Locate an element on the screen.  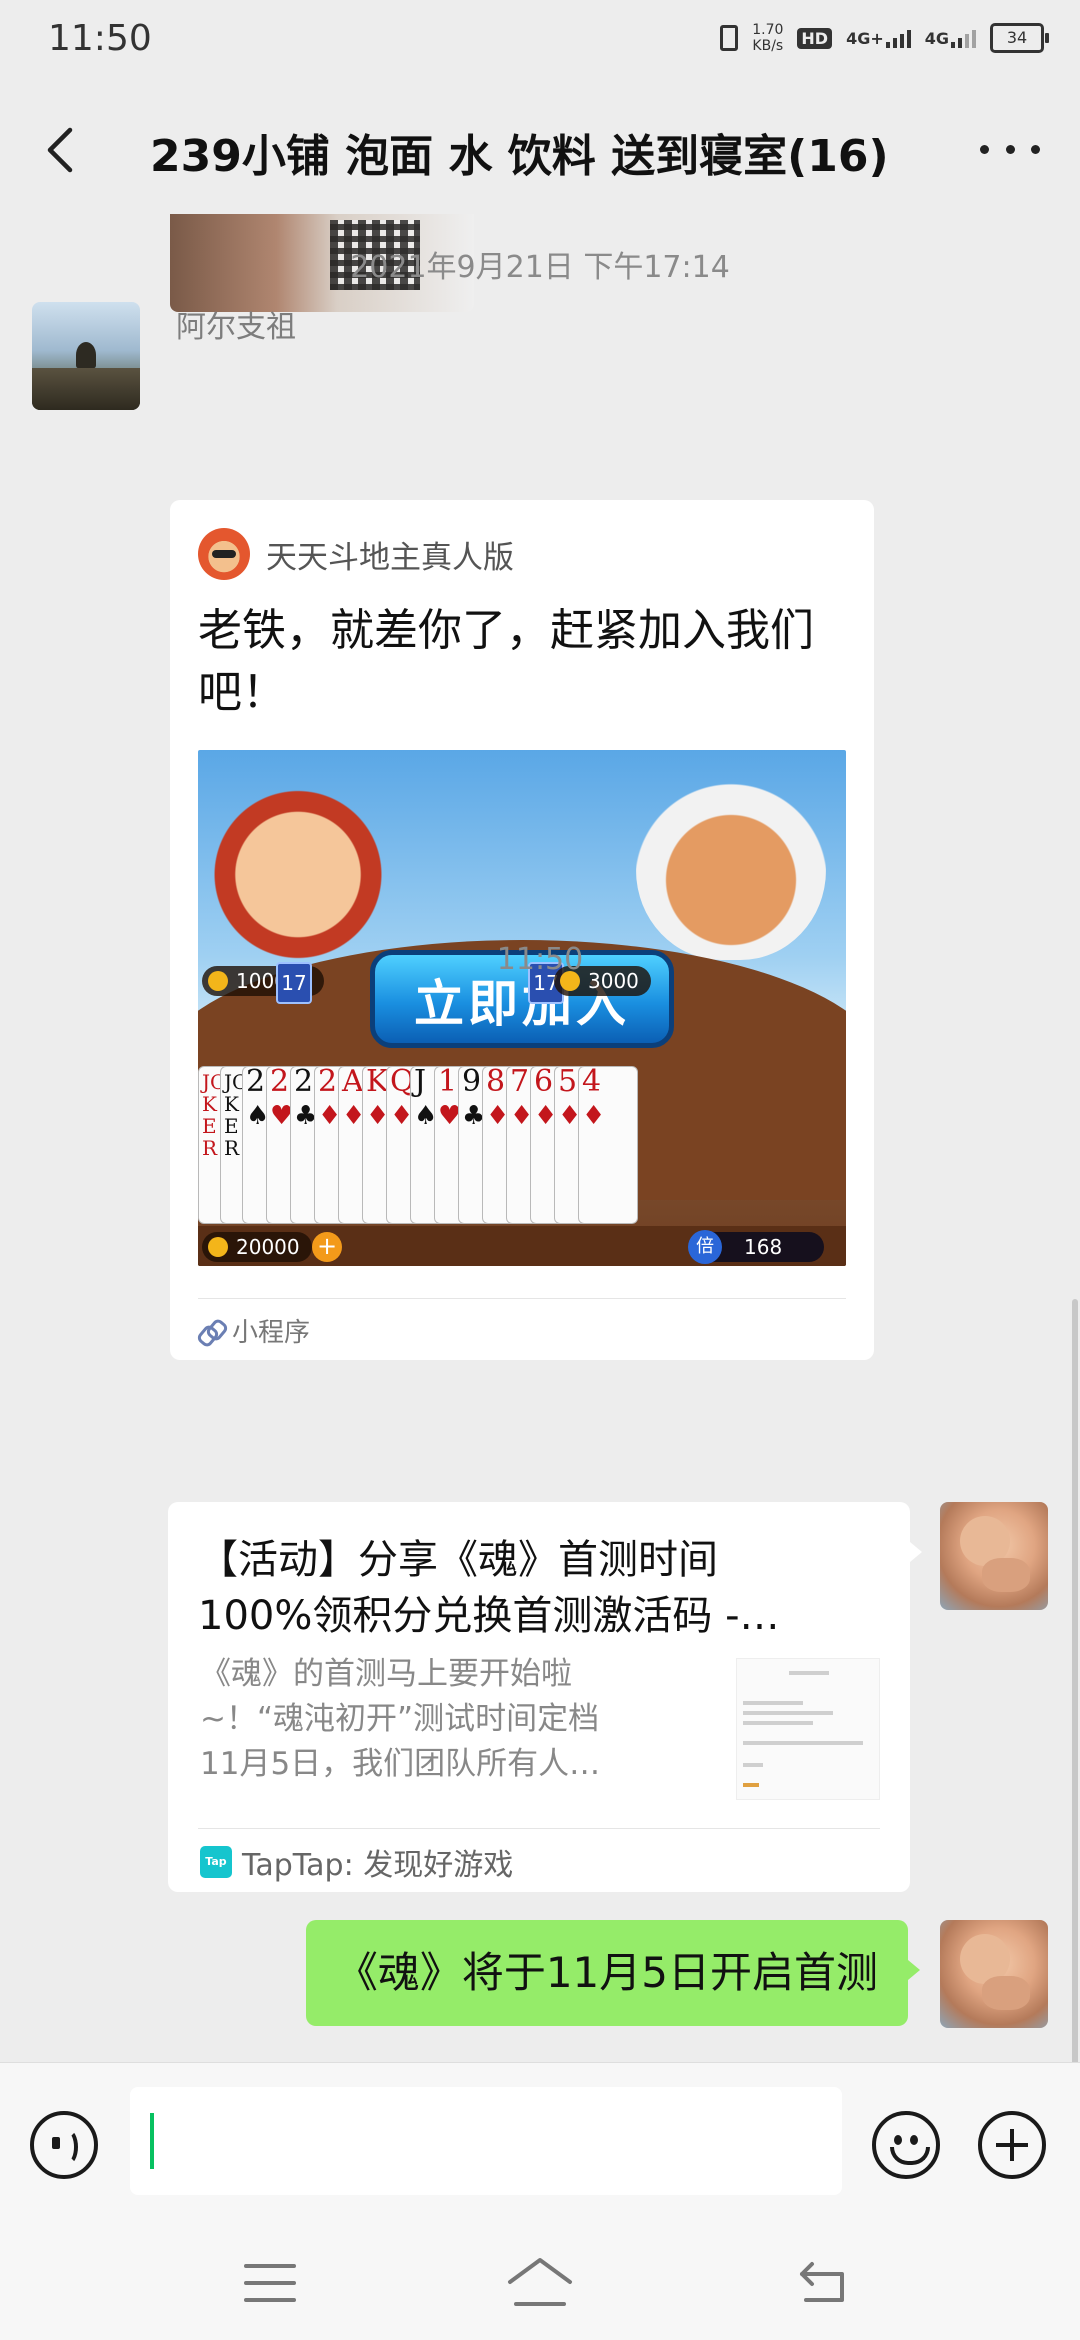
back-button is located at coordinates (61, 148).